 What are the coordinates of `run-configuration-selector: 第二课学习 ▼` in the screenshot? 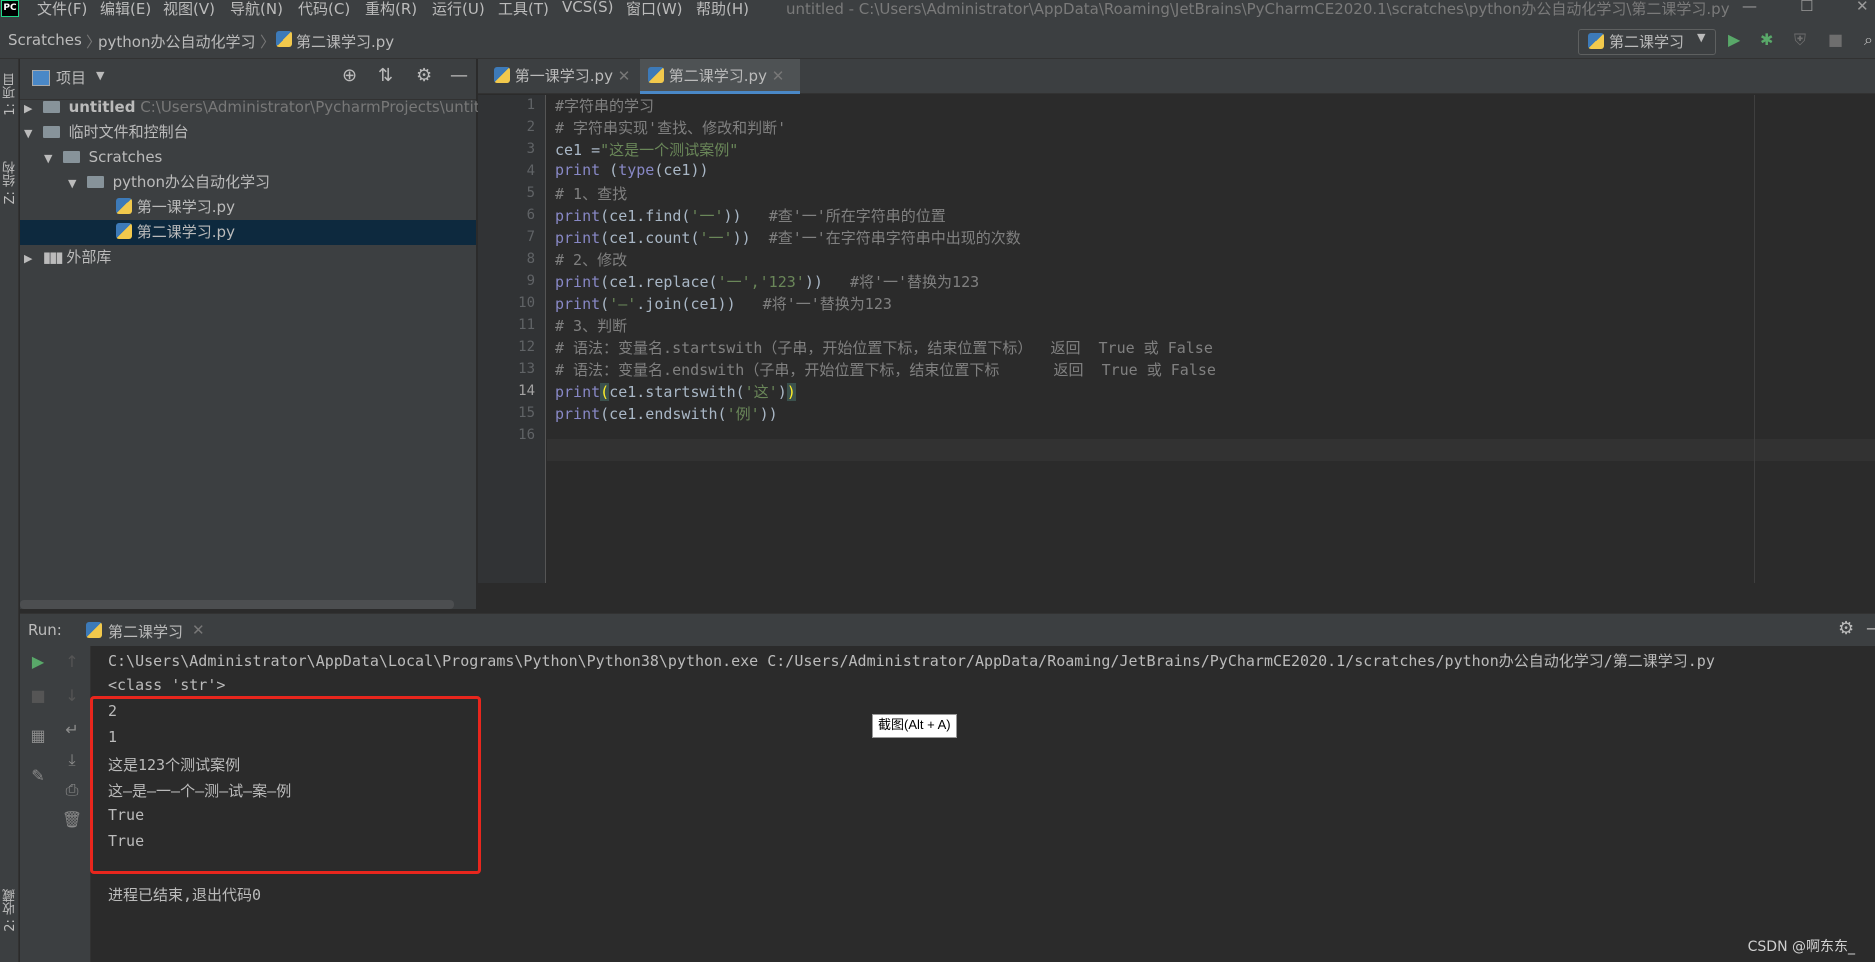 It's located at (1647, 42).